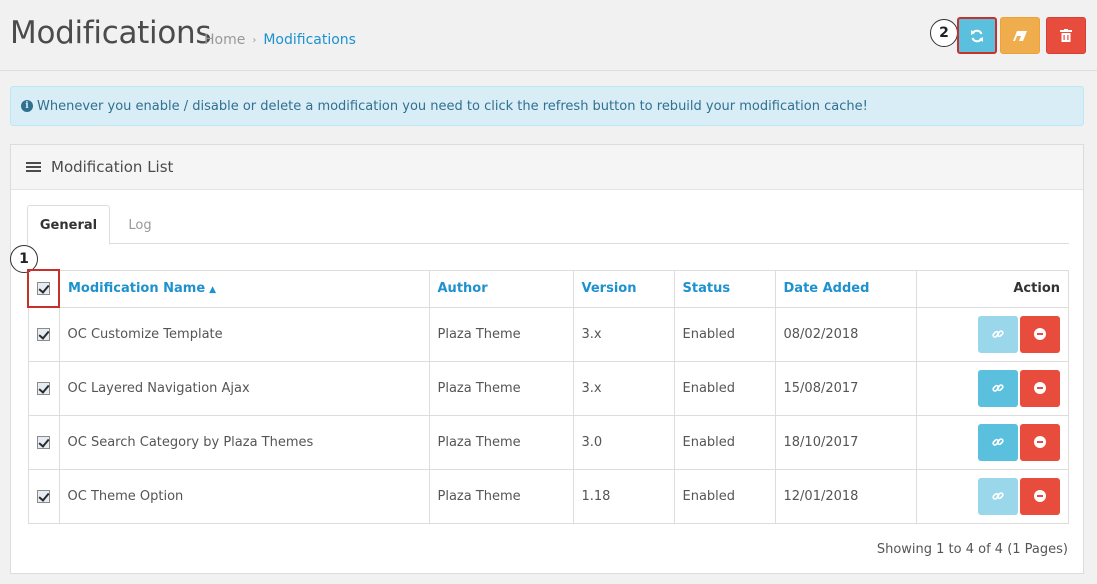 Image resolution: width=1097 pixels, height=584 pixels. I want to click on eraser-icon, so click(1020, 35).